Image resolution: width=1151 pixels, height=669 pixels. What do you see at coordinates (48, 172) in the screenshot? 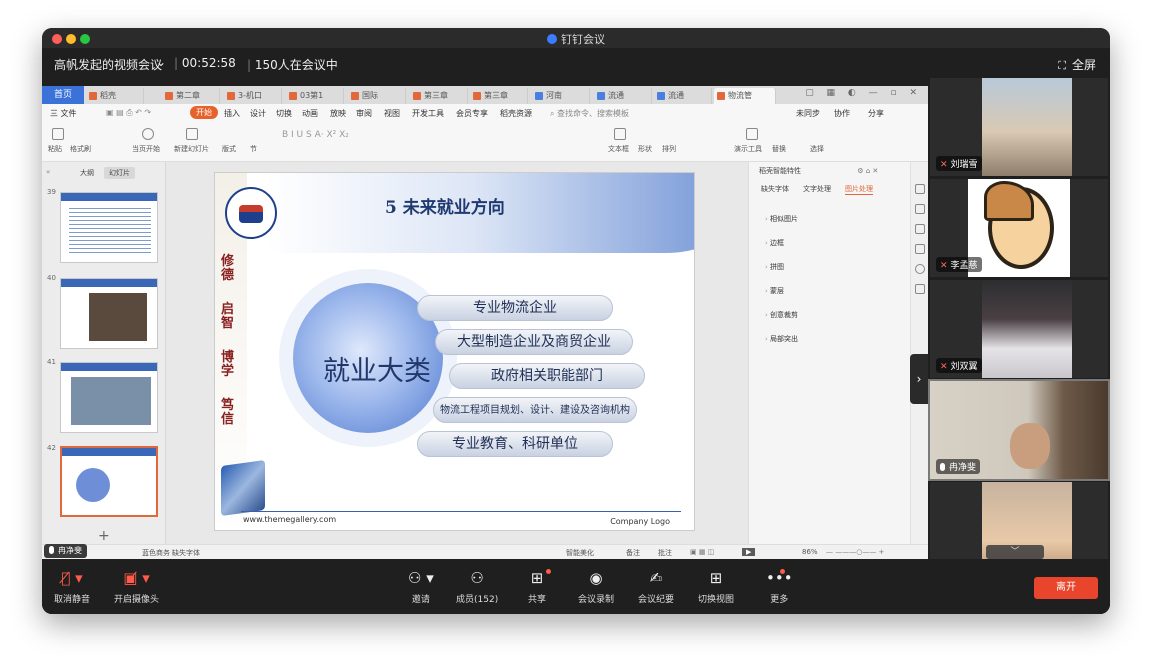
I see `collapse-pane-icon: «` at bounding box center [48, 172].